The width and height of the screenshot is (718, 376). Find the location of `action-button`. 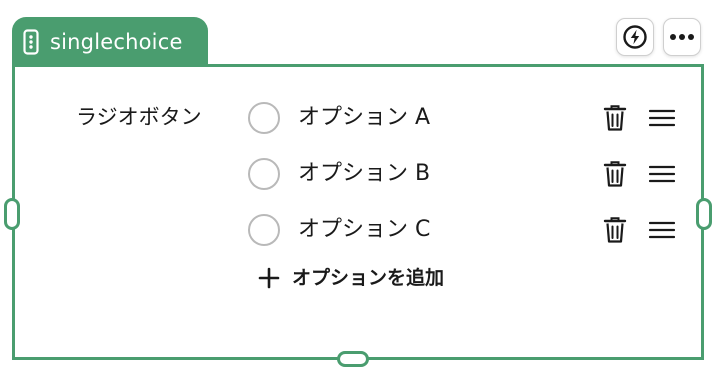

action-button is located at coordinates (635, 37).